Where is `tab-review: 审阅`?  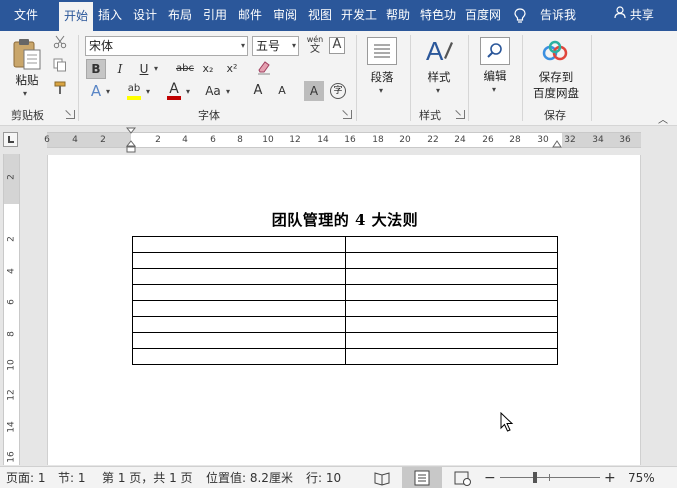 tab-review: 审阅 is located at coordinates (285, 15).